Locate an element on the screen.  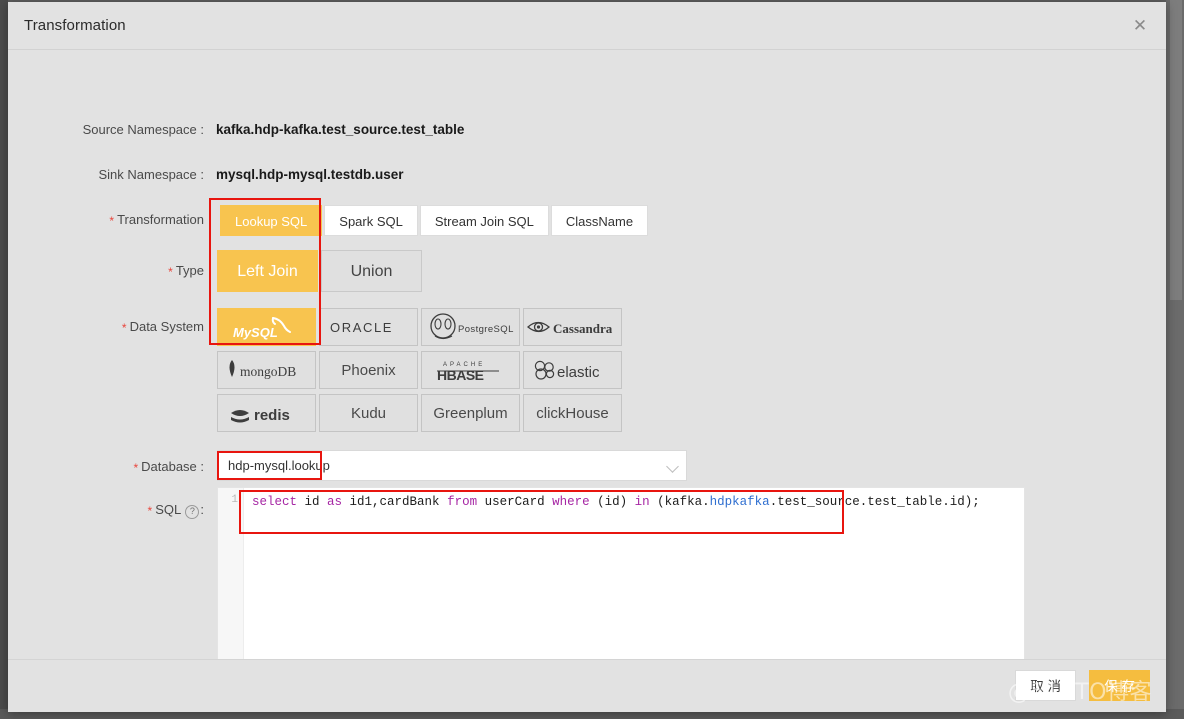
transformation-option-0: Lookup SQL is located at coordinates (271, 220).